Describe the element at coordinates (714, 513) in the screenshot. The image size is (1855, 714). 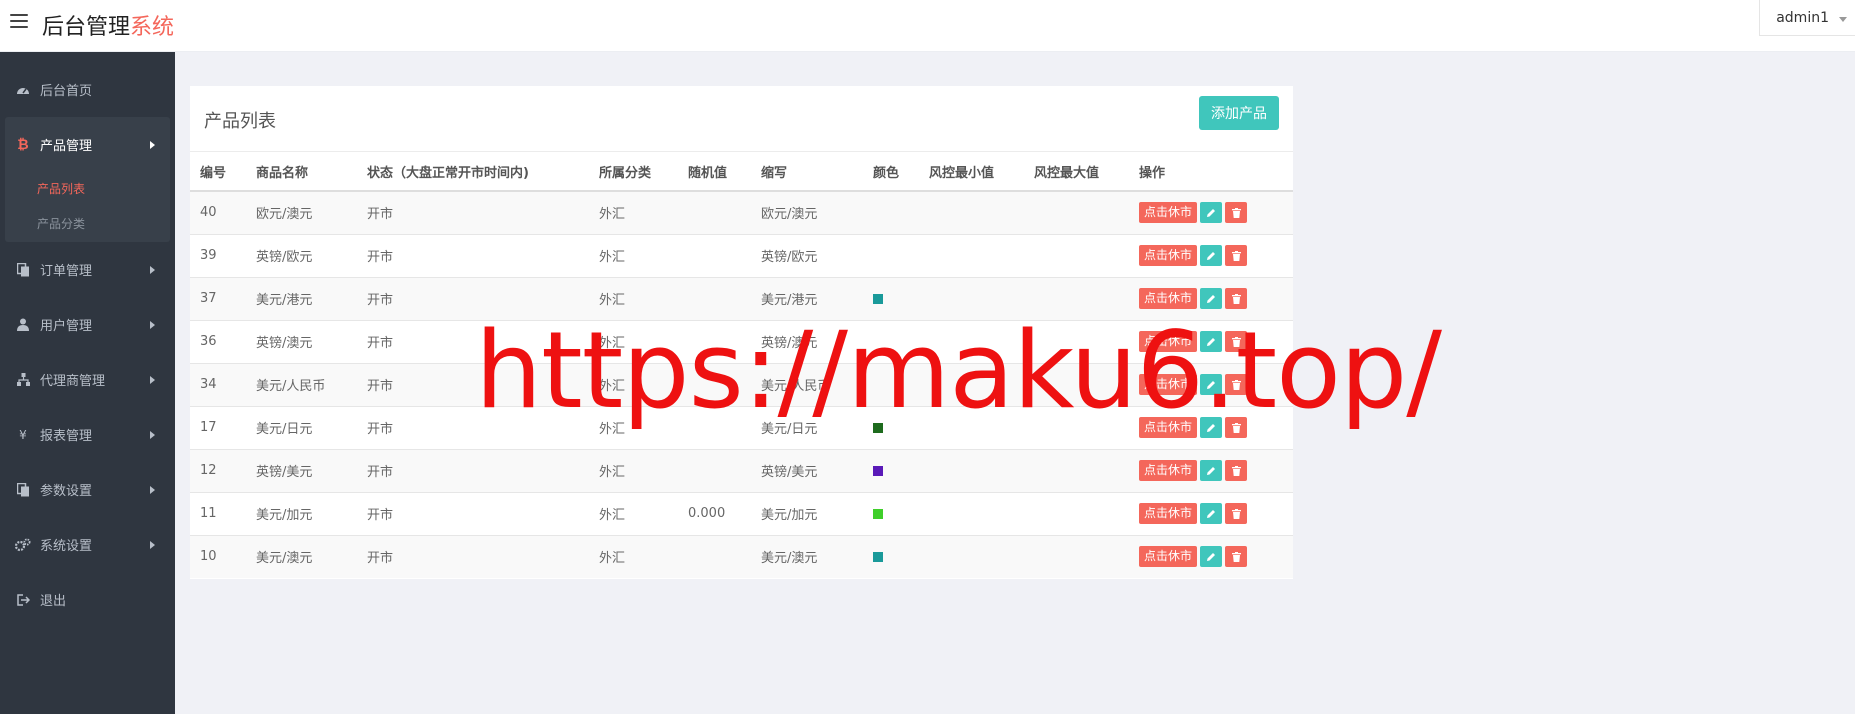
I see `cell-random: 0.000` at that location.